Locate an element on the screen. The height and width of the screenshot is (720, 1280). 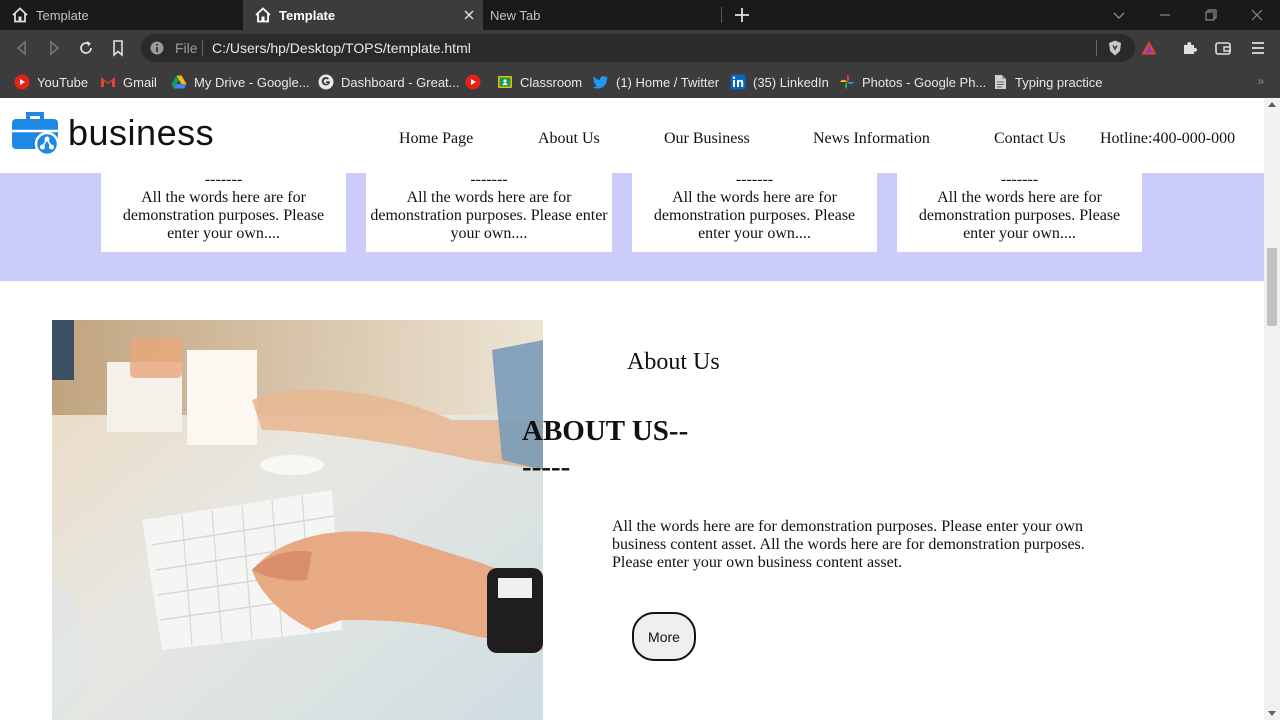
new-tab-plus-icon is located at coordinates (742, 15).